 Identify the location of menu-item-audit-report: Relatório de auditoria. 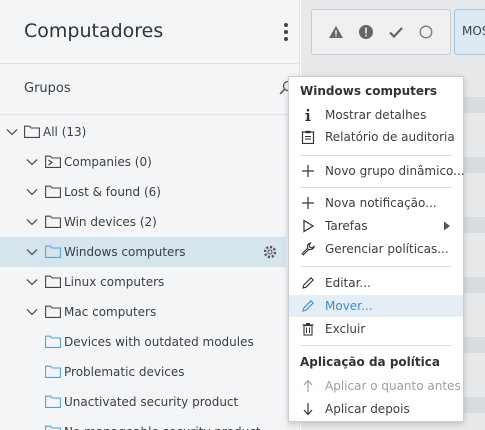
(376, 137).